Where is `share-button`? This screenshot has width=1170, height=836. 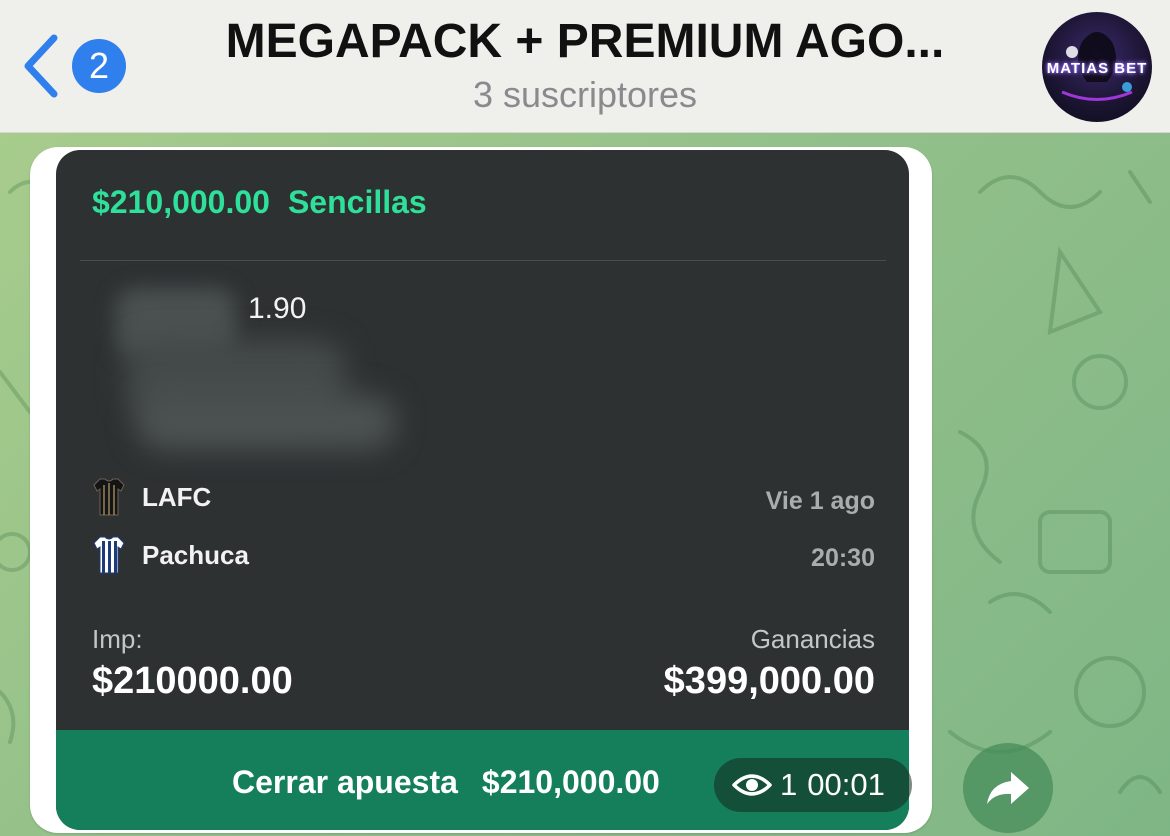
share-button is located at coordinates (1008, 788).